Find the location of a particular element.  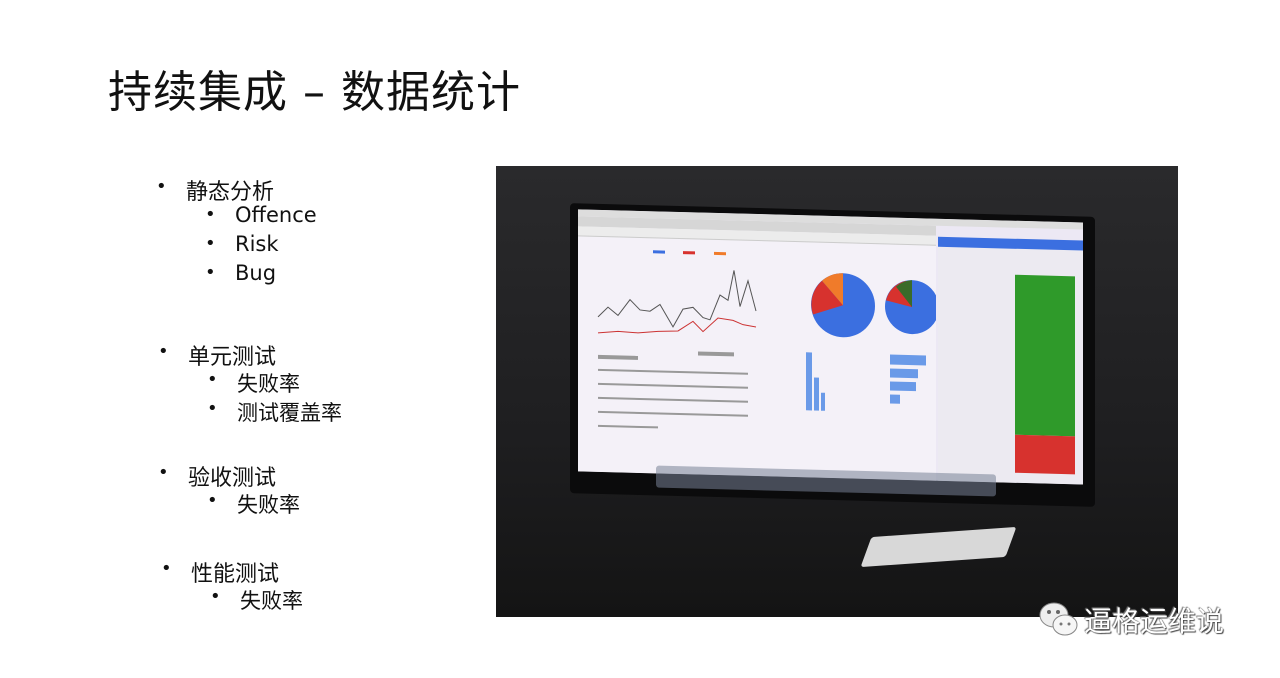

sub-bullet: 测试覆盖率 is located at coordinates (274, 412).